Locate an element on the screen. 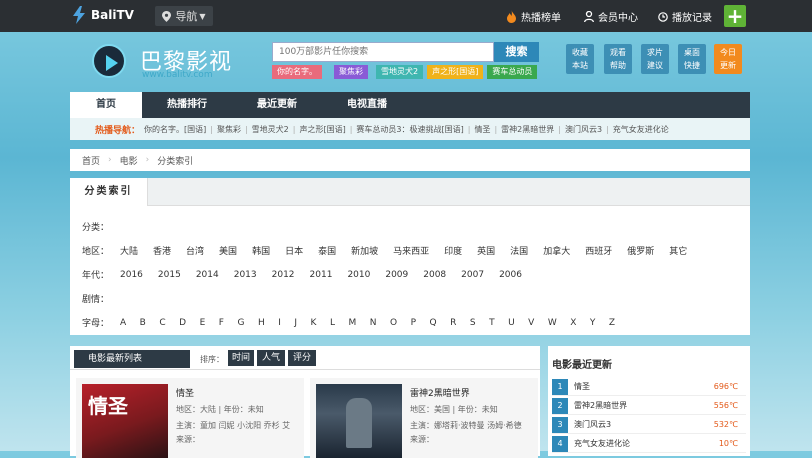 Image resolution: width=812 pixels, height=458 pixels. movie-title: 情圣 is located at coordinates (185, 392).